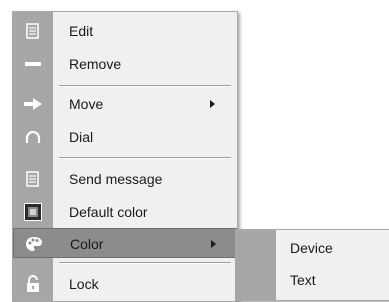 Image resolution: width=389 pixels, height=302 pixels. Describe the element at coordinates (125, 137) in the screenshot. I see `menu-item-dial: Dial` at that location.